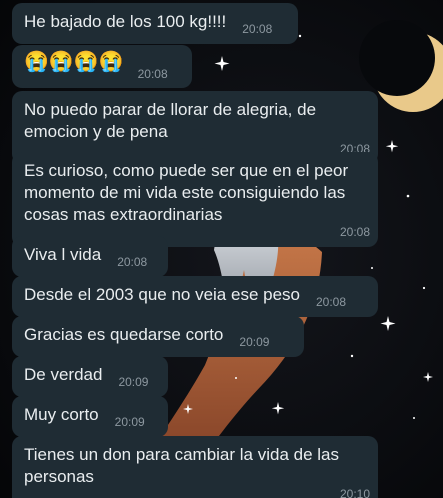 This screenshot has width=443, height=498. I want to click on message-bubble: Muy corto 20:09, so click(90, 416).